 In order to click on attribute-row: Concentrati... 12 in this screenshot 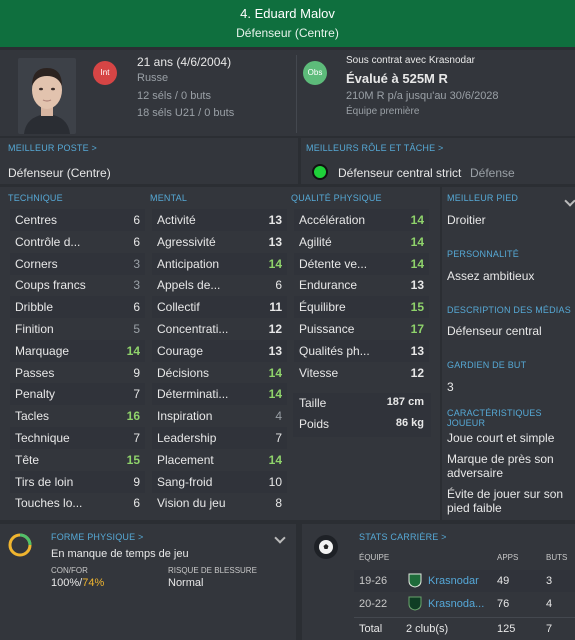, I will do `click(219, 329)`.